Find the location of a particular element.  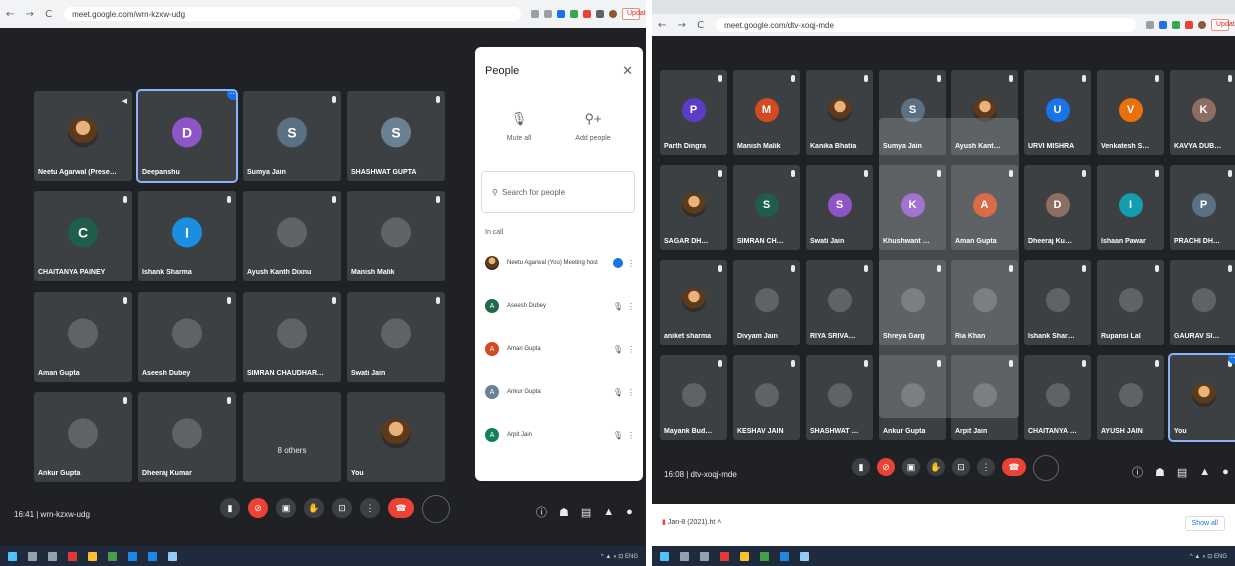

participant-tile: C CHAITANYA PAINEY is located at coordinates (83, 236).